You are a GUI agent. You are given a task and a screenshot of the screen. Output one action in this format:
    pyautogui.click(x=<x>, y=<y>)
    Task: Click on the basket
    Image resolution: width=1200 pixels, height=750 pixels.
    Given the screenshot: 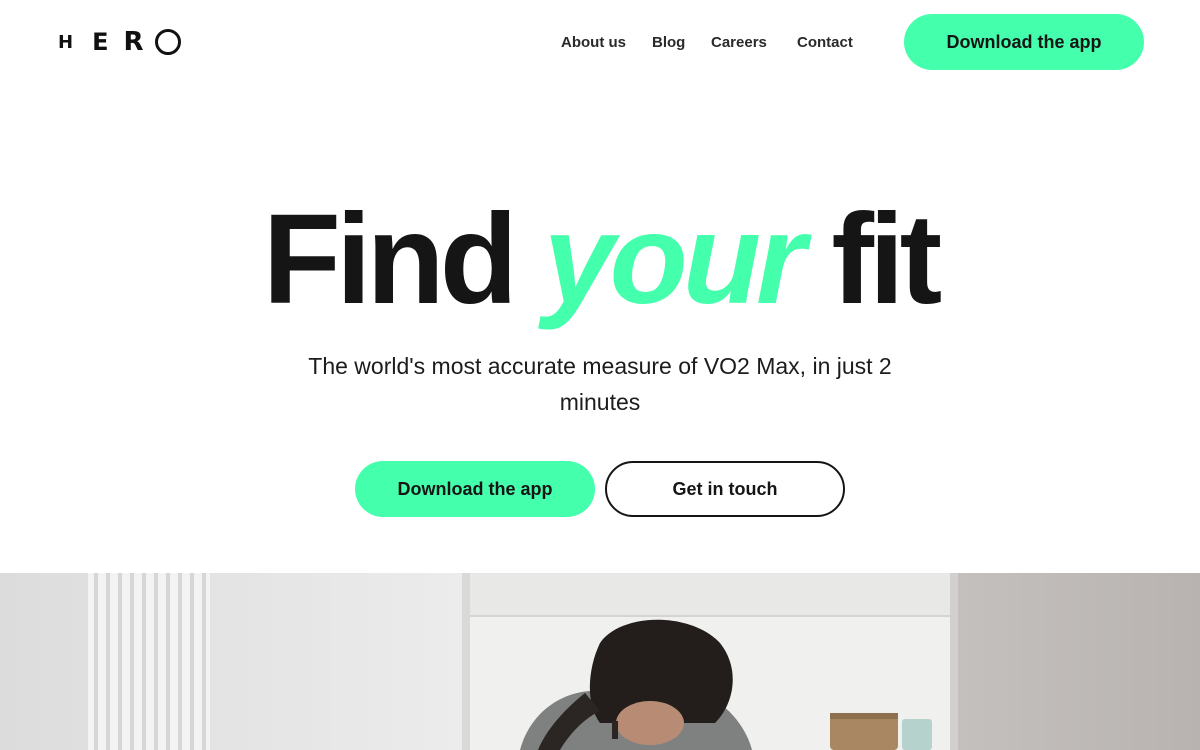 What is the action you would take?
    pyautogui.click(x=864, y=731)
    